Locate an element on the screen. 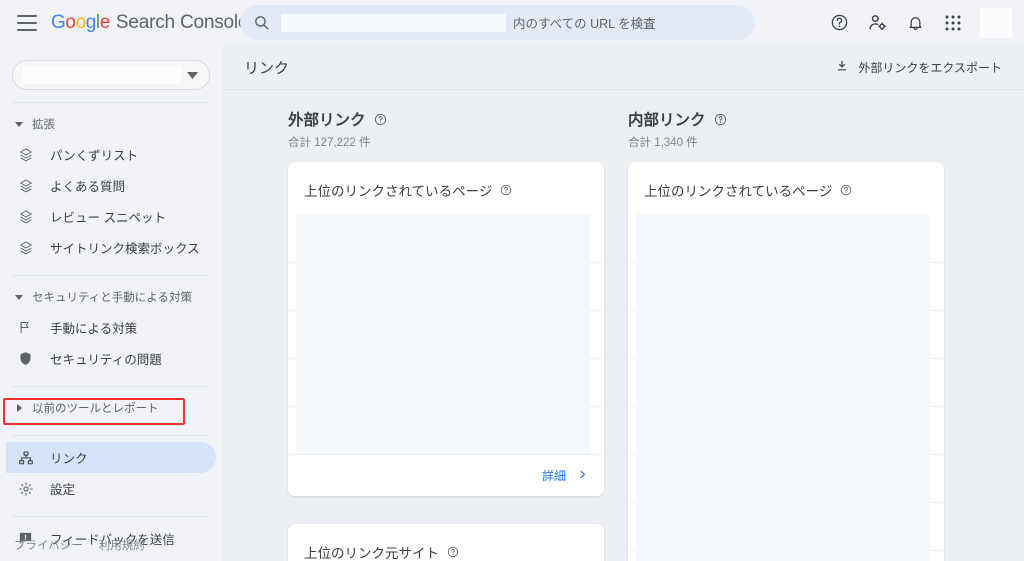 The width and height of the screenshot is (1024, 561). card-header: 上位のリンク元サイト is located at coordinates (446, 542).